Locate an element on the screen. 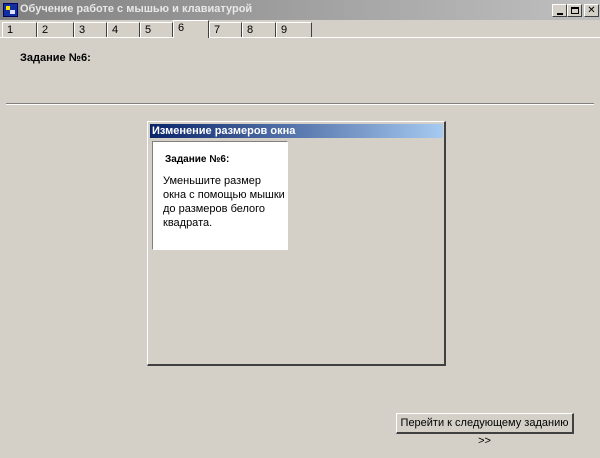 Image resolution: width=600 pixels, height=458 pixels. app-icon is located at coordinates (10, 10).